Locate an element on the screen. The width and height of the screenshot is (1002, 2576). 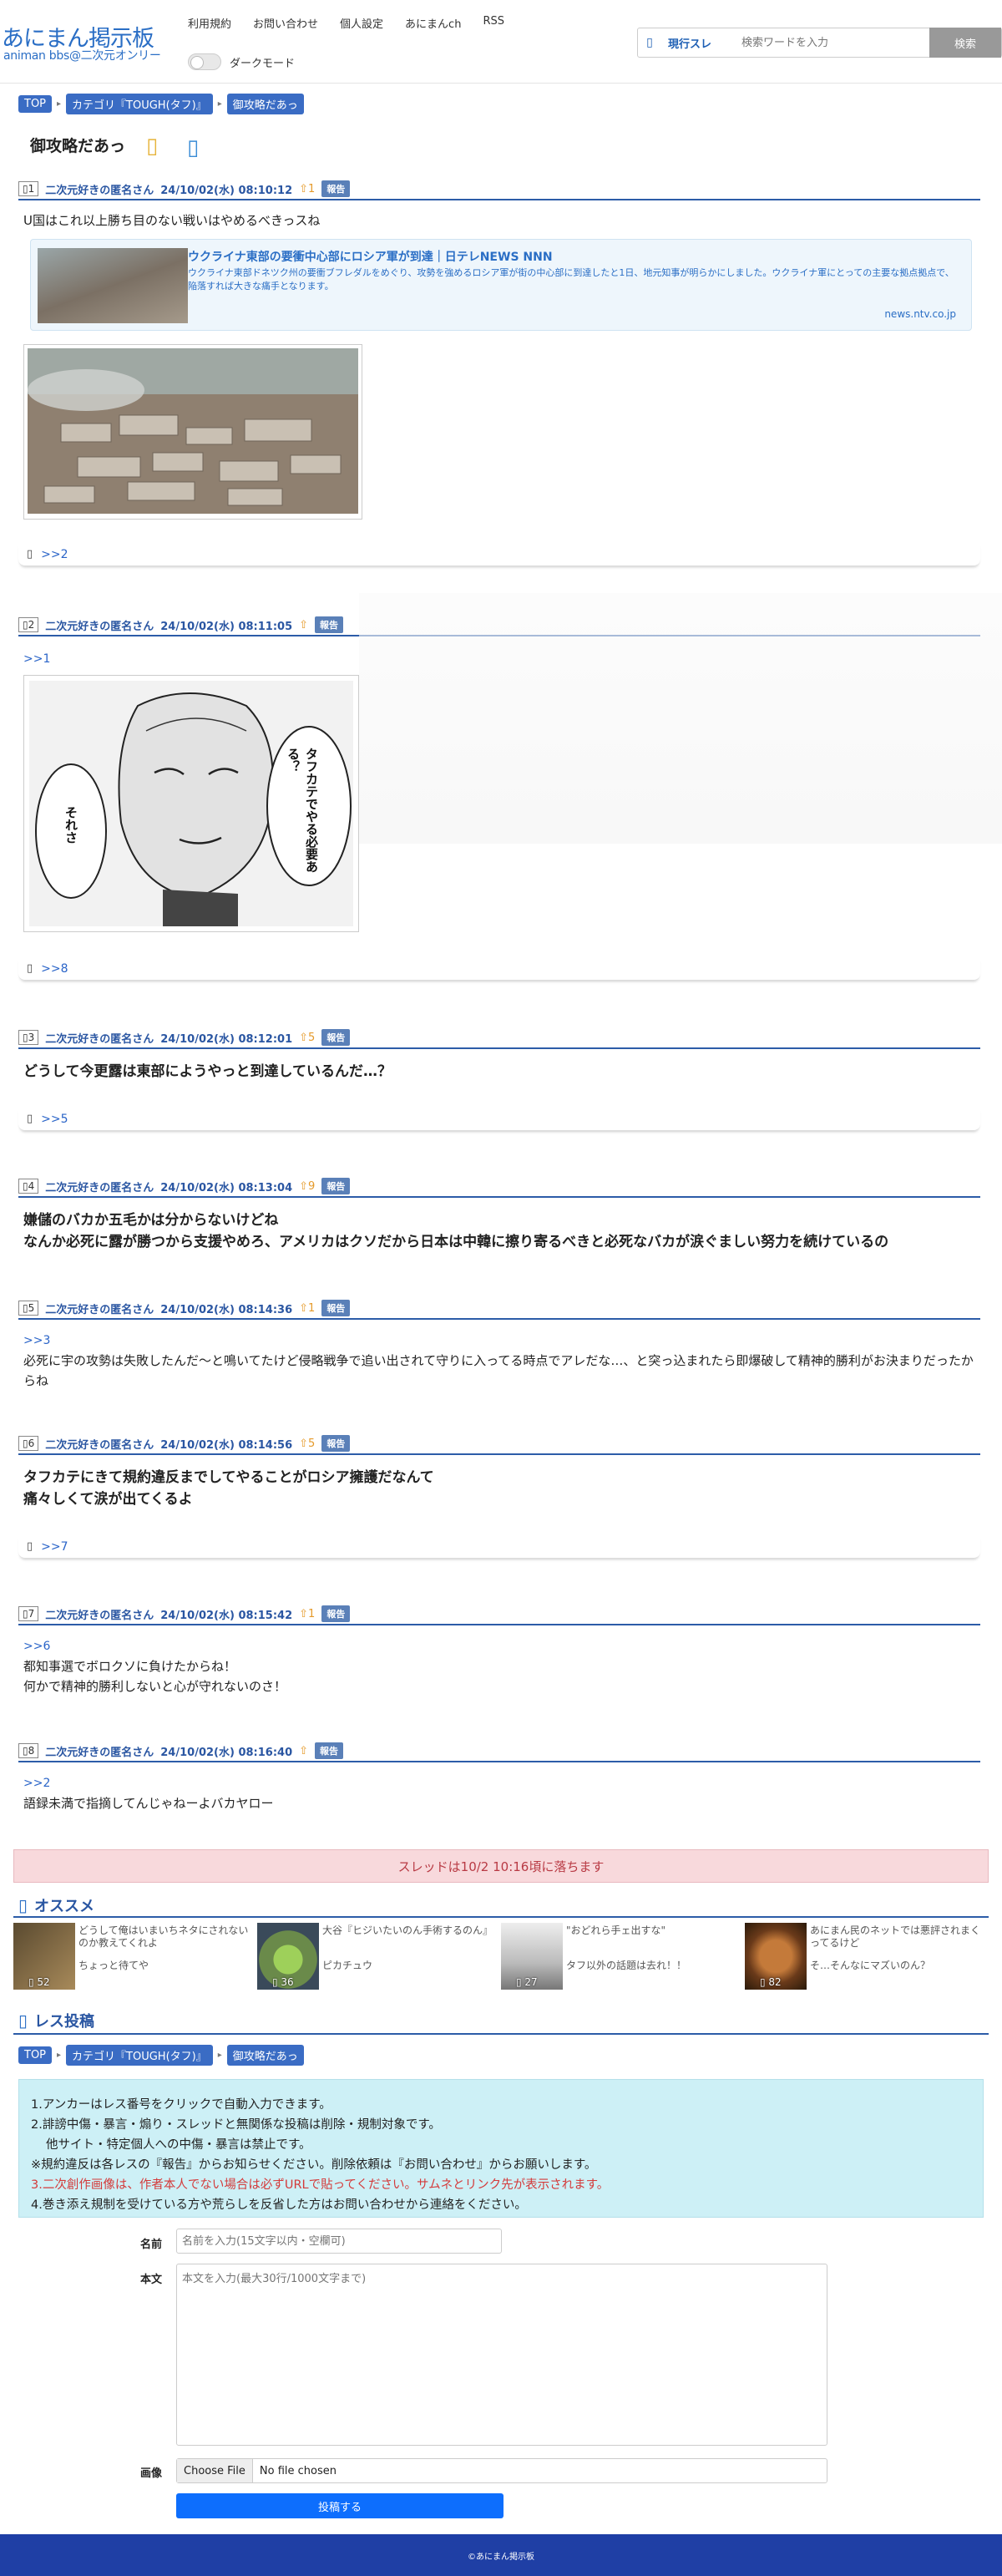
rule-line: 2.誹謗中傷・暴言・煽り・スレッドと無関係な投稿は削除・規制対象です。 is located at coordinates (236, 2125).